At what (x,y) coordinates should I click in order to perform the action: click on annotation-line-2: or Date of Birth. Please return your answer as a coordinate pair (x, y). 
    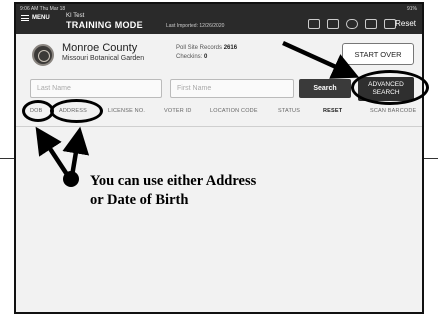
    Looking at the image, I should click on (139, 200).